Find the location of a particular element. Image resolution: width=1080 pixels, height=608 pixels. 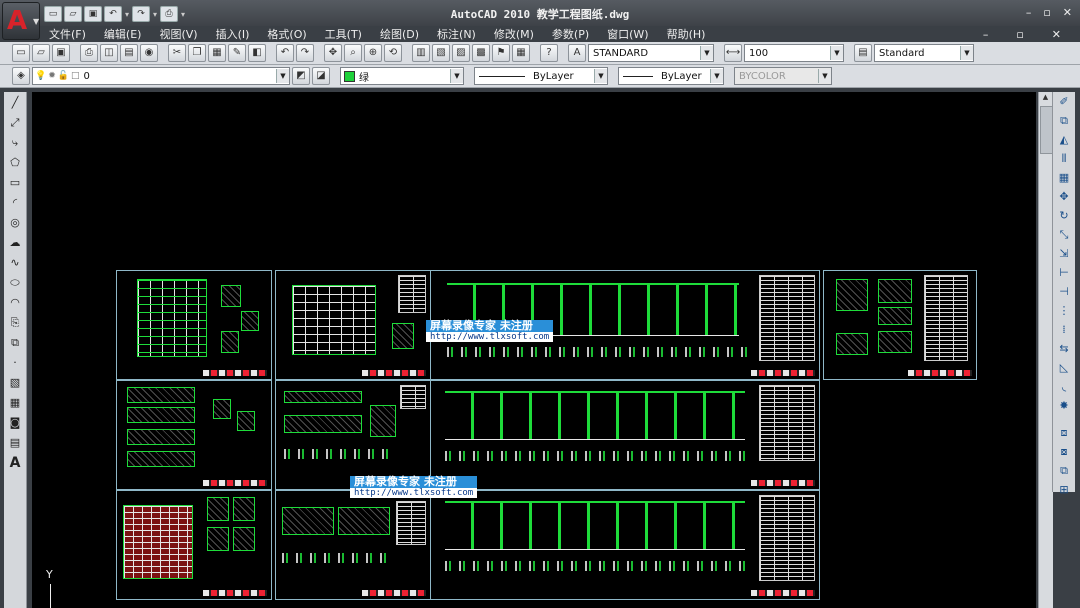

menu-window: 窗口(W) is located at coordinates (627, 34).